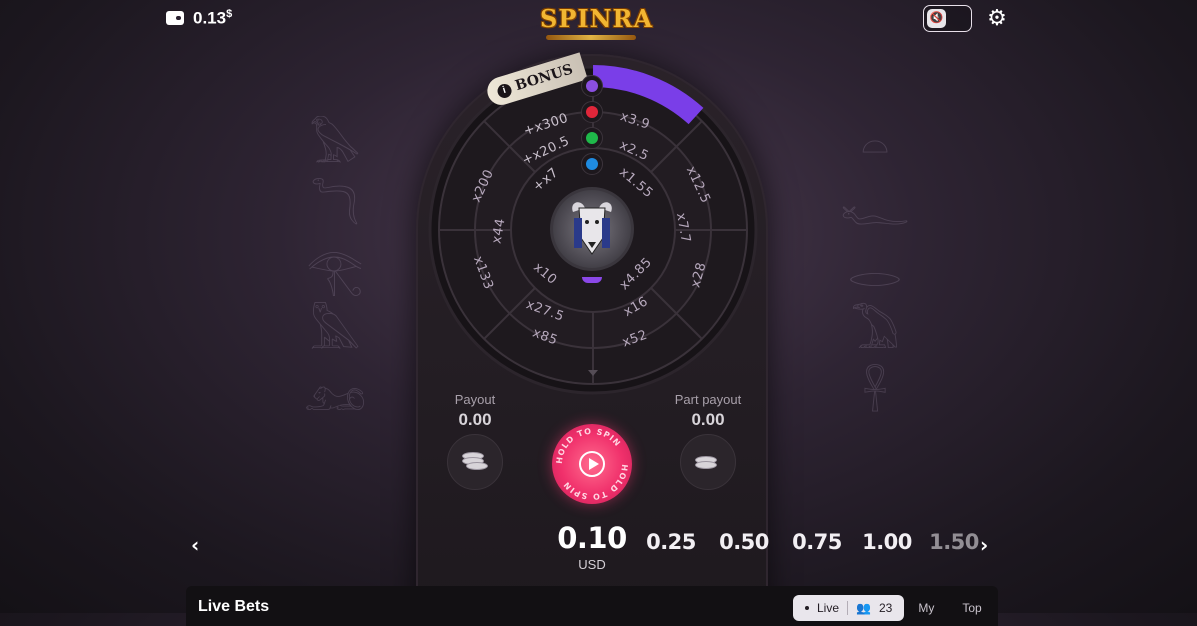  What do you see at coordinates (817, 542) in the screenshot?
I see `bet-option: 0.75` at bounding box center [817, 542].